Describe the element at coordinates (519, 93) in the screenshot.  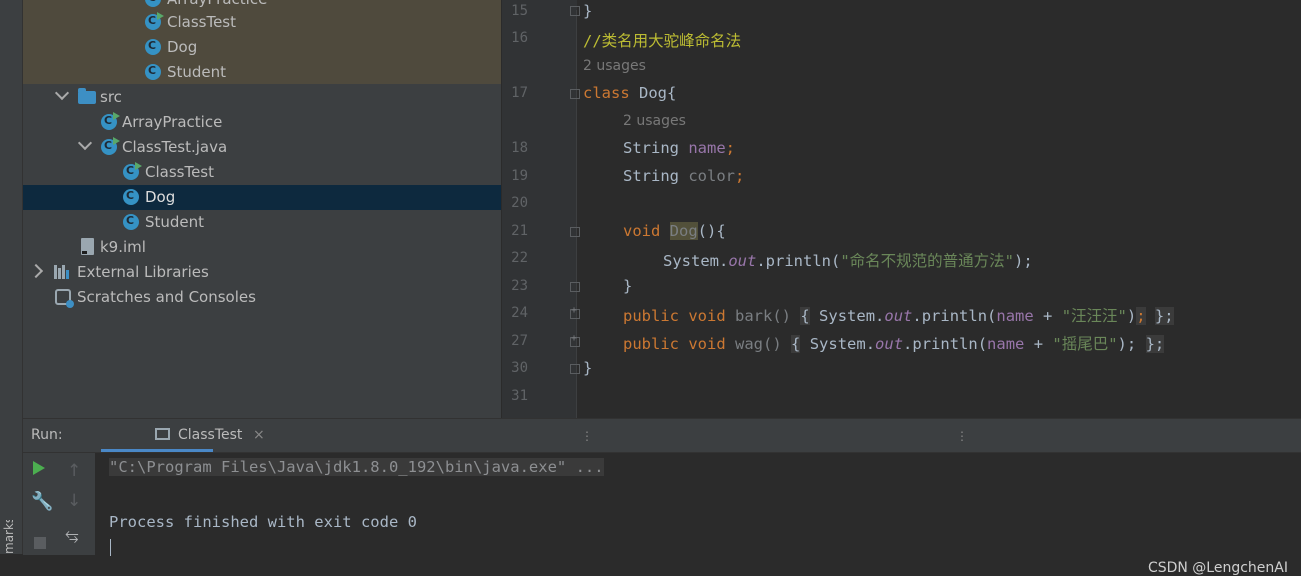
I see `line-number: 17` at that location.